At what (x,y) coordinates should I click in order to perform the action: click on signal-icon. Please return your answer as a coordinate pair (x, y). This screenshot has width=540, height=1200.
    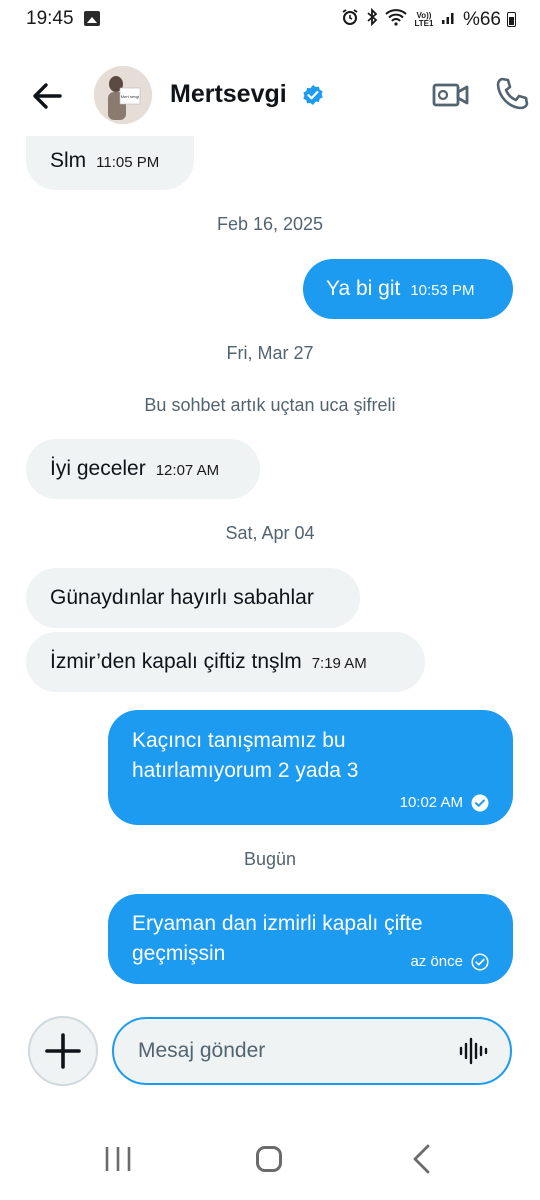
    Looking at the image, I should click on (449, 19).